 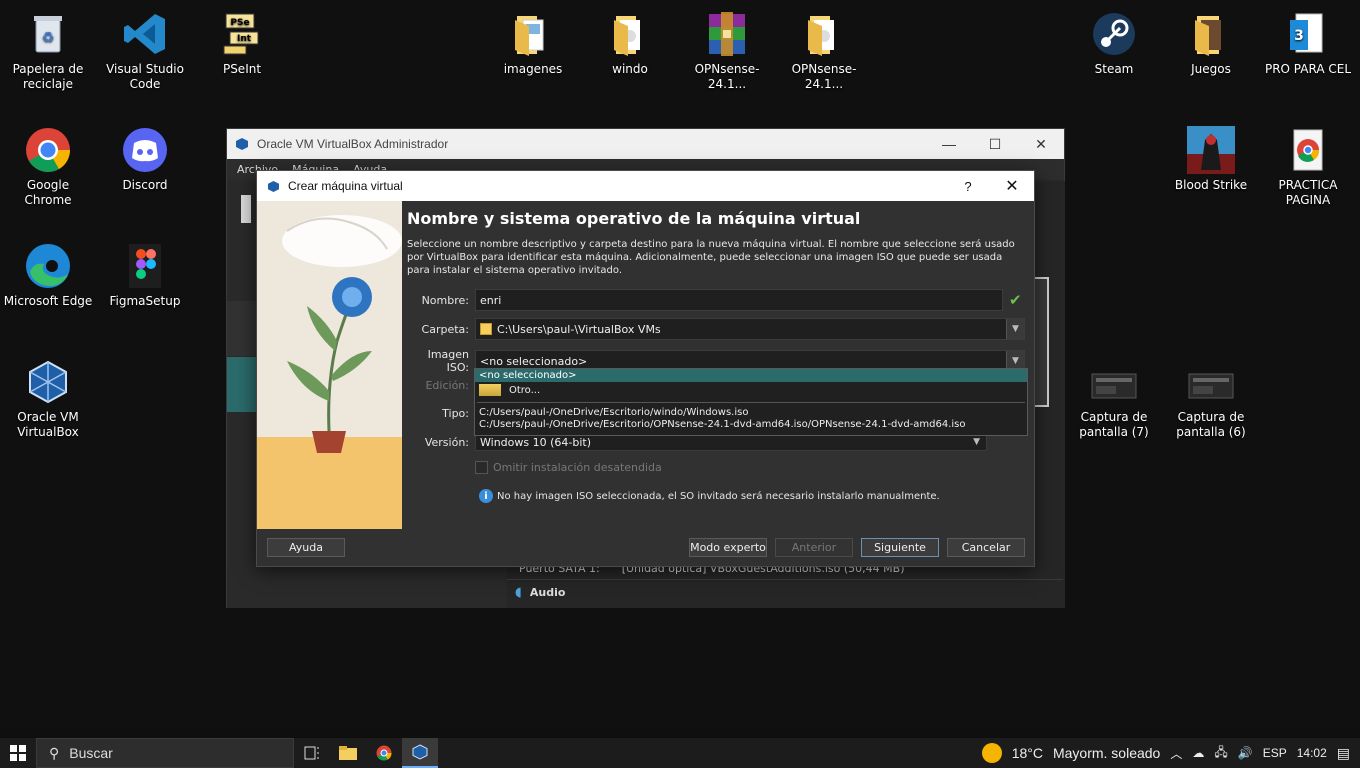 What do you see at coordinates (995, 144) in the screenshot?
I see `maximize-icon: ☐` at bounding box center [995, 144].